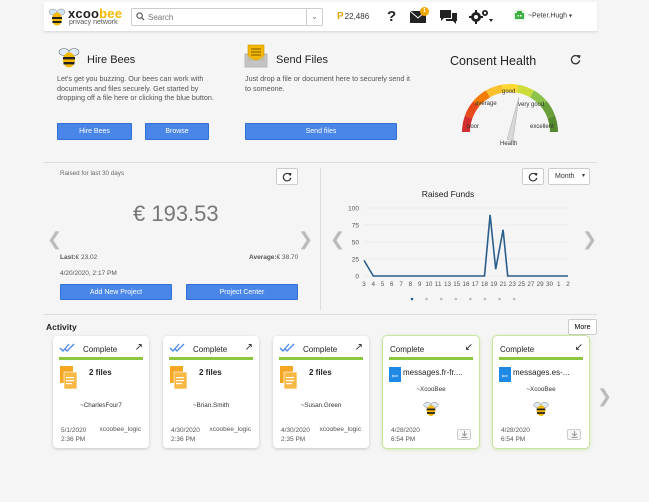  Describe the element at coordinates (582, 327) in the screenshot. I see `more-button: More` at that location.